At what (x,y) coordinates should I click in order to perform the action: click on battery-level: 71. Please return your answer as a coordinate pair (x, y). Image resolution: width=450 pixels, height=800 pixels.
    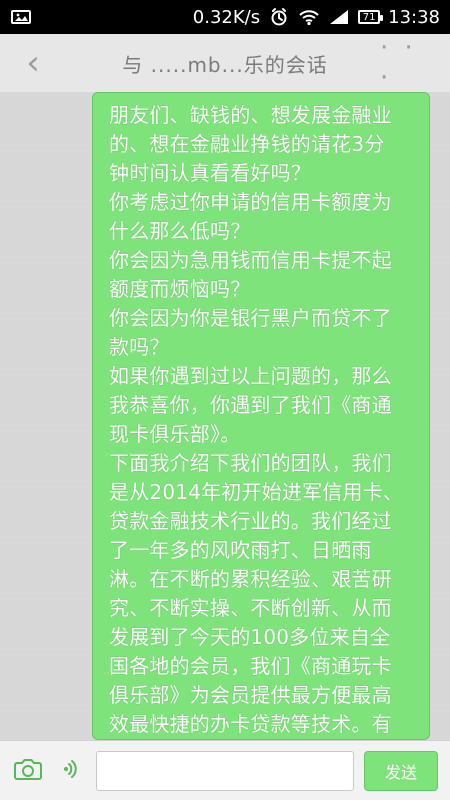
    Looking at the image, I should click on (369, 17).